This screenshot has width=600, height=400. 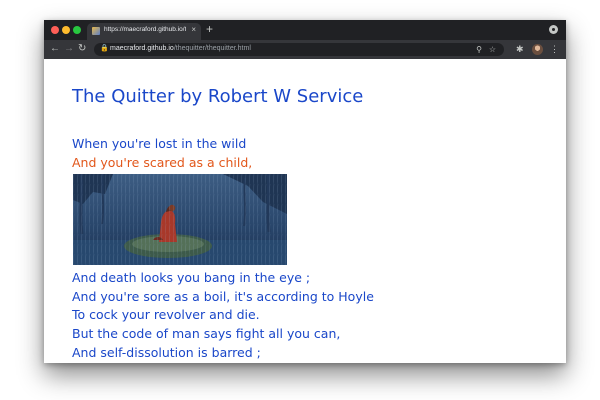 What do you see at coordinates (69, 49) in the screenshot?
I see `forward-button: →` at bounding box center [69, 49].